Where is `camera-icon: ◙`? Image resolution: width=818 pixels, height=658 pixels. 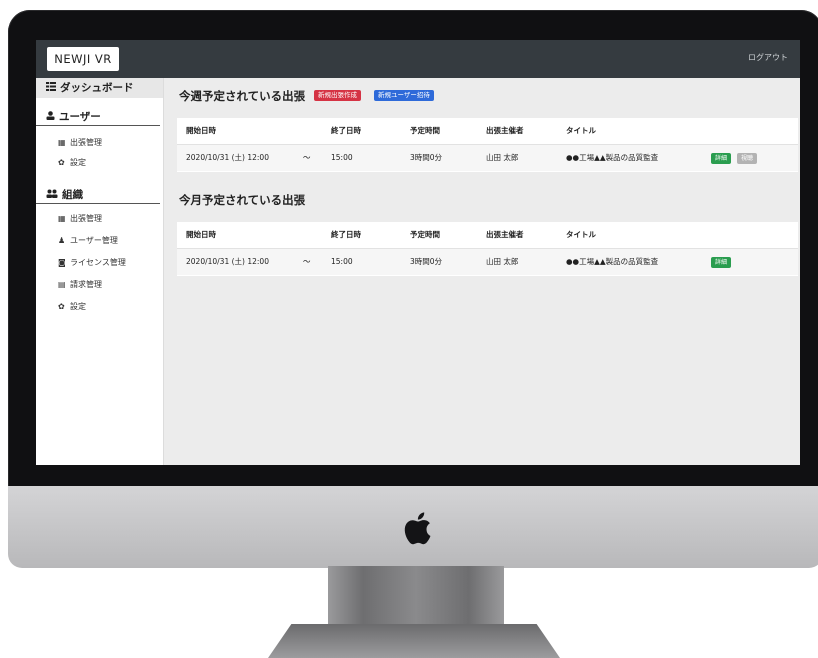
camera-icon: ◙ is located at coordinates (62, 262).